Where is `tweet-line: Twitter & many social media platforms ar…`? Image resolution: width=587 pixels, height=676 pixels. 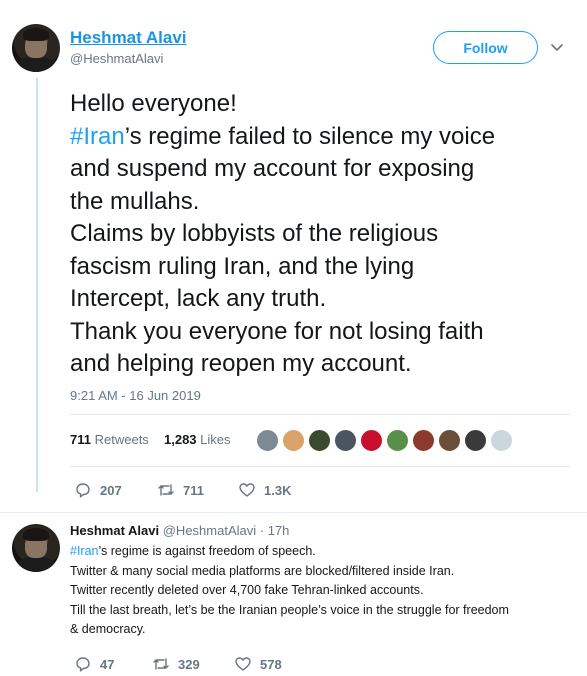 tweet-line: Twitter & many social media platforms ar… is located at coordinates (320, 572).